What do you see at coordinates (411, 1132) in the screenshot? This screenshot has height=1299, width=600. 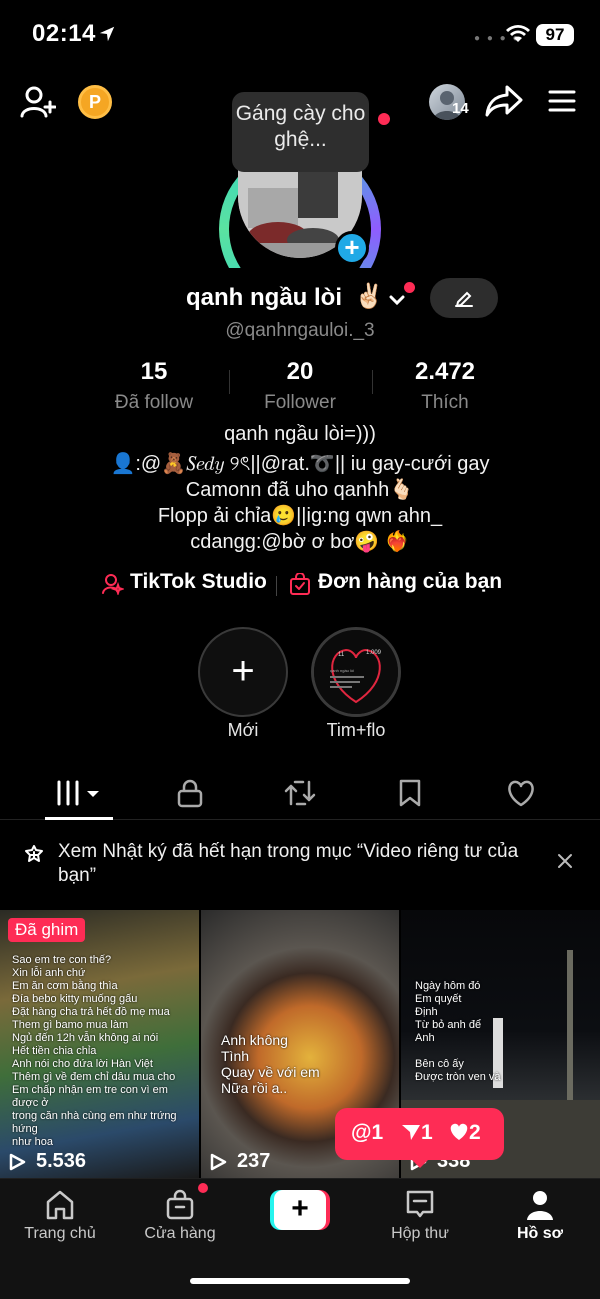 I see `send-icon` at bounding box center [411, 1132].